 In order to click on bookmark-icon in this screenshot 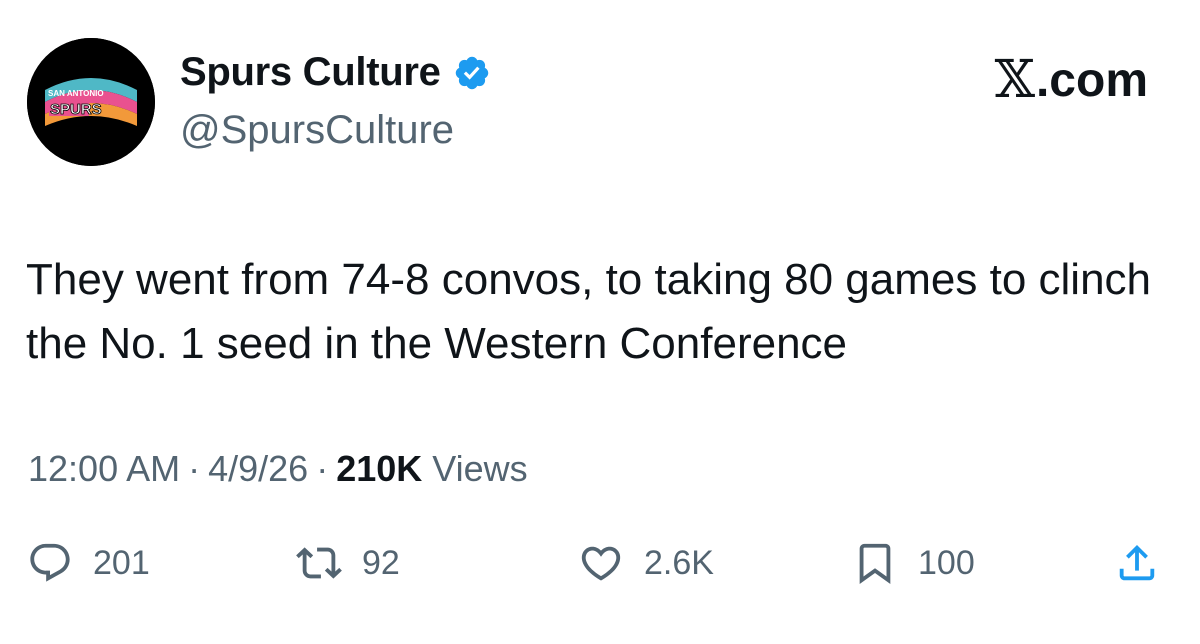, I will do `click(875, 563)`.